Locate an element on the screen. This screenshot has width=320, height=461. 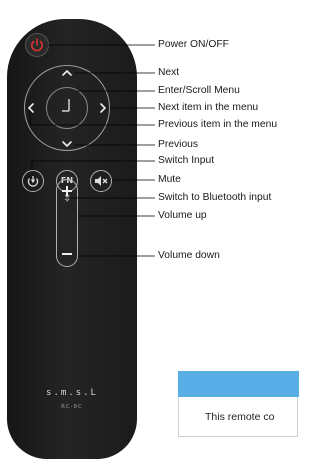
callout-mute: Mute is located at coordinates (169, 179).